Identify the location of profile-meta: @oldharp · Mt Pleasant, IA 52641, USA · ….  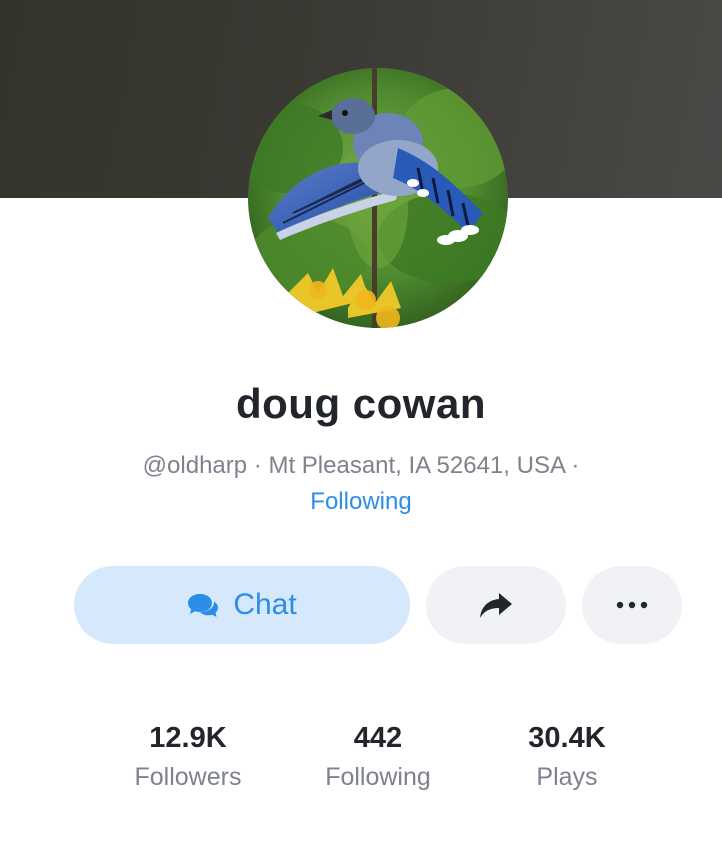
(361, 484).